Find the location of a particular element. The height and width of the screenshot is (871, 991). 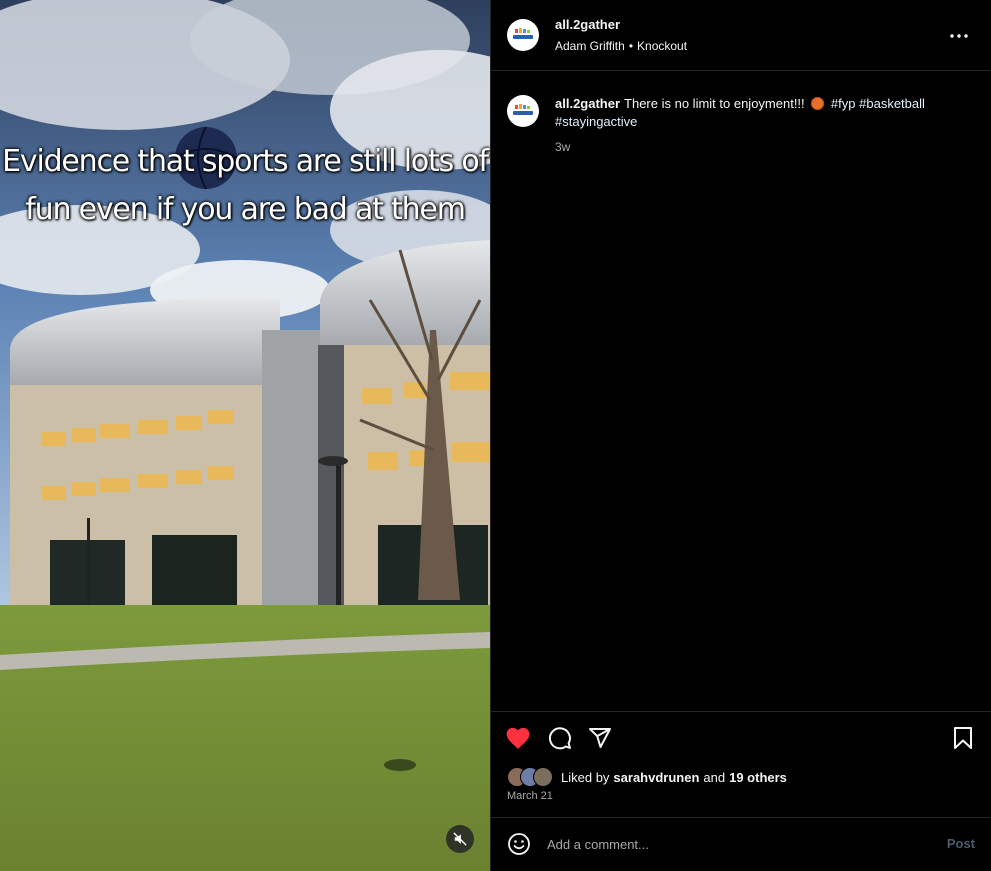

liked-by-label: Liked by is located at coordinates (585, 777).